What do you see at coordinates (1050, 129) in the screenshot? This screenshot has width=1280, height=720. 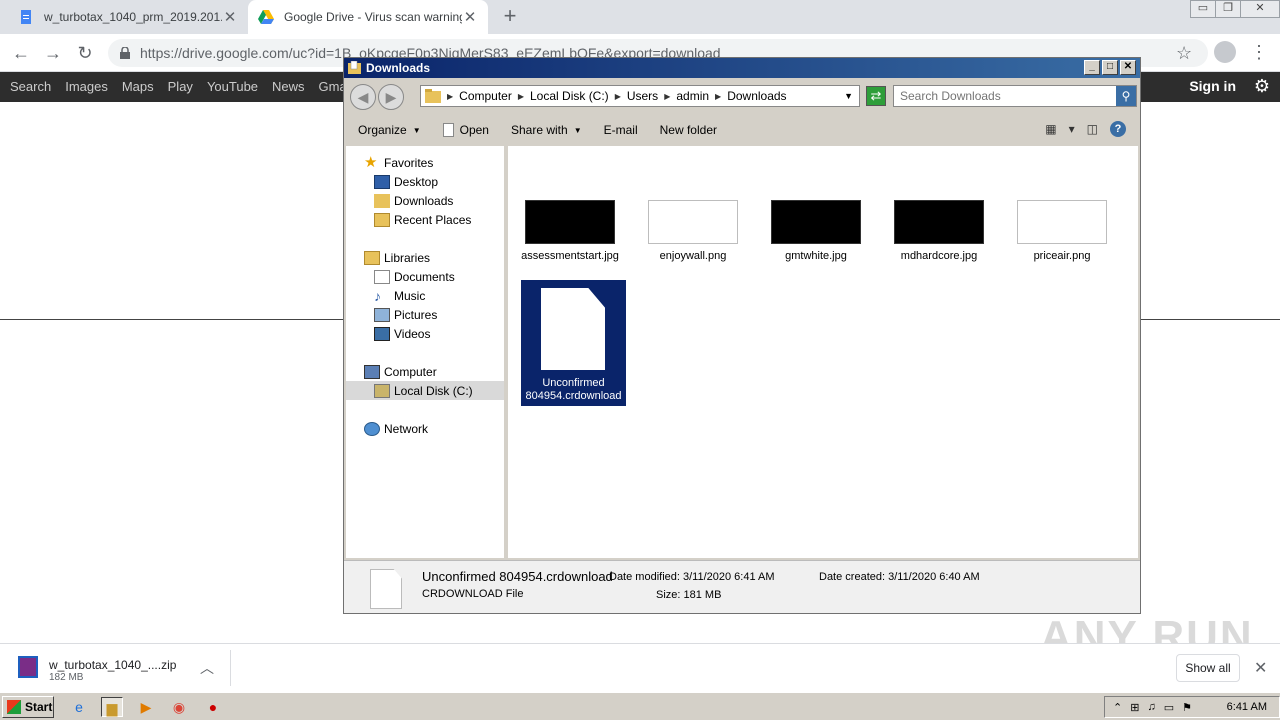 I see `change-view-icon: ▦` at bounding box center [1050, 129].